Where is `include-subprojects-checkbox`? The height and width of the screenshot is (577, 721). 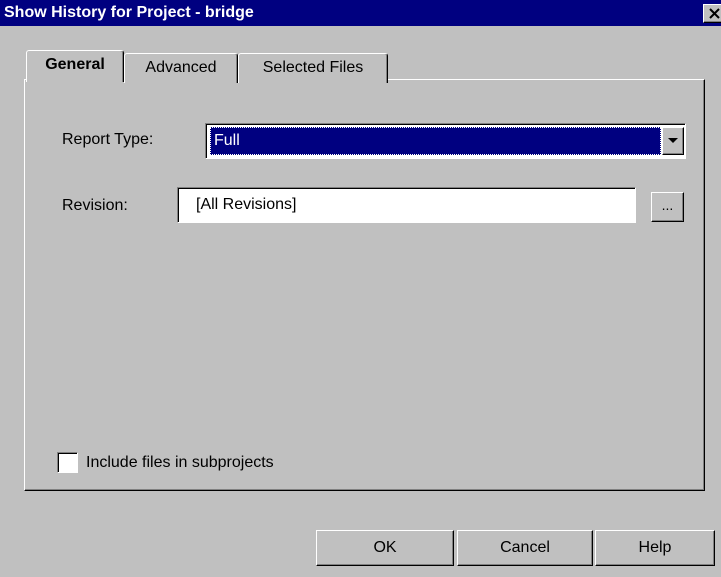
include-subprojects-checkbox is located at coordinates (67, 462).